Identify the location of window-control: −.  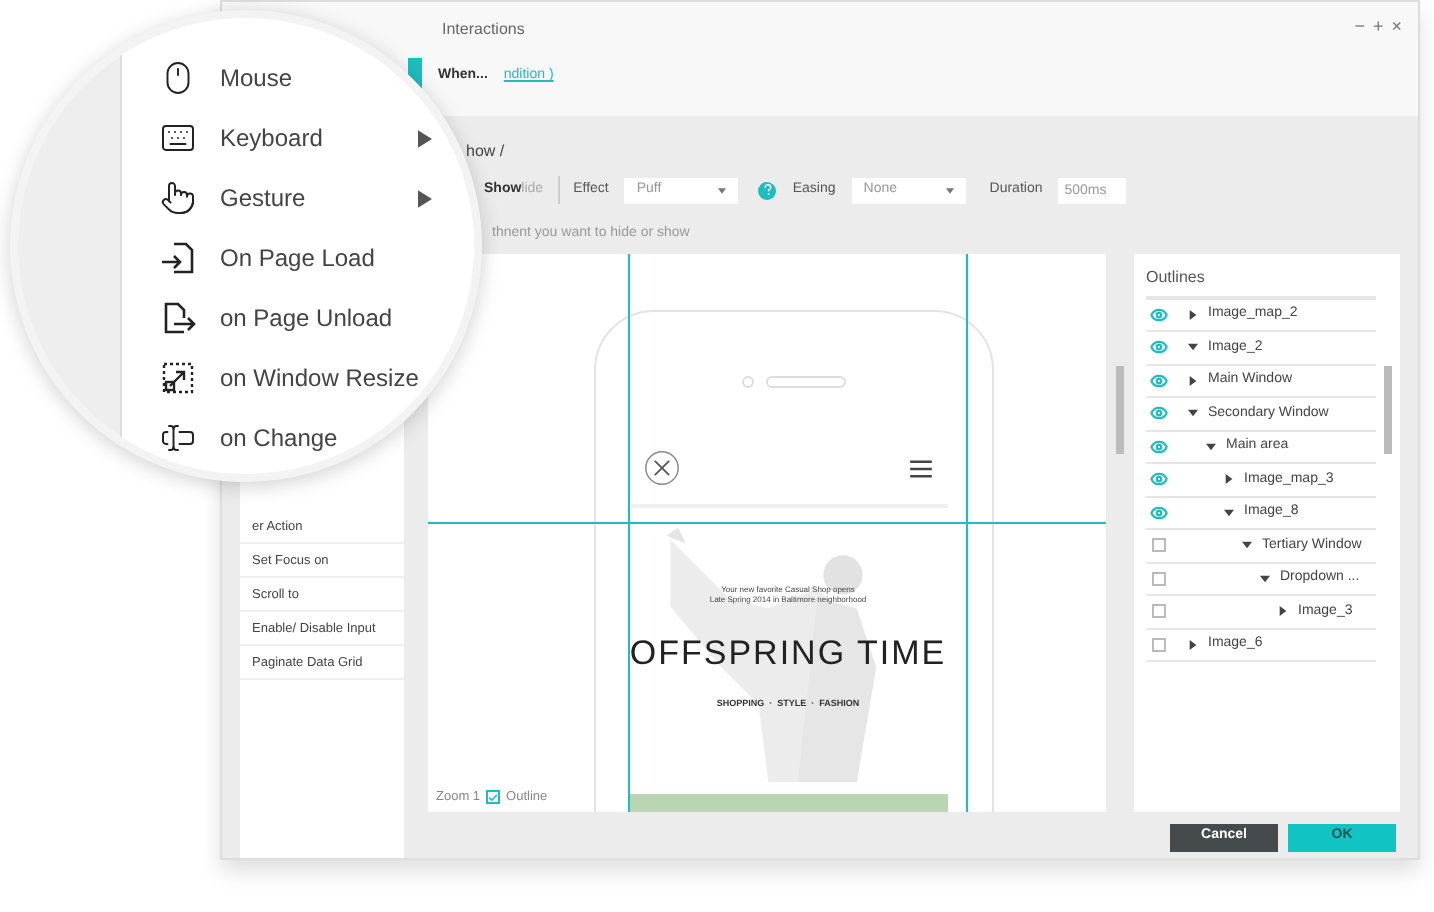
(1359, 27).